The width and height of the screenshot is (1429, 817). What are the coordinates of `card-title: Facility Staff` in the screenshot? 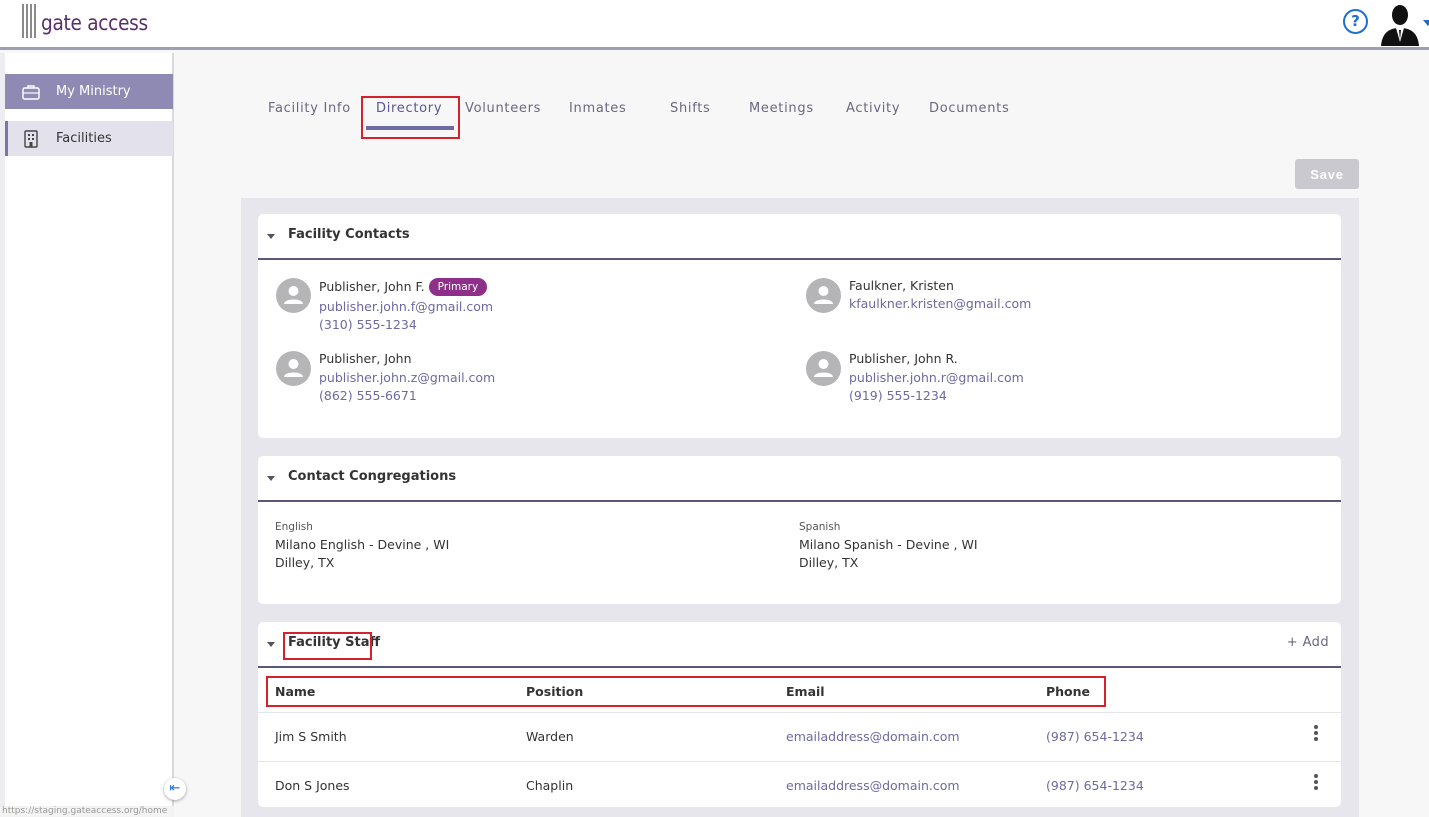 It's located at (334, 642).